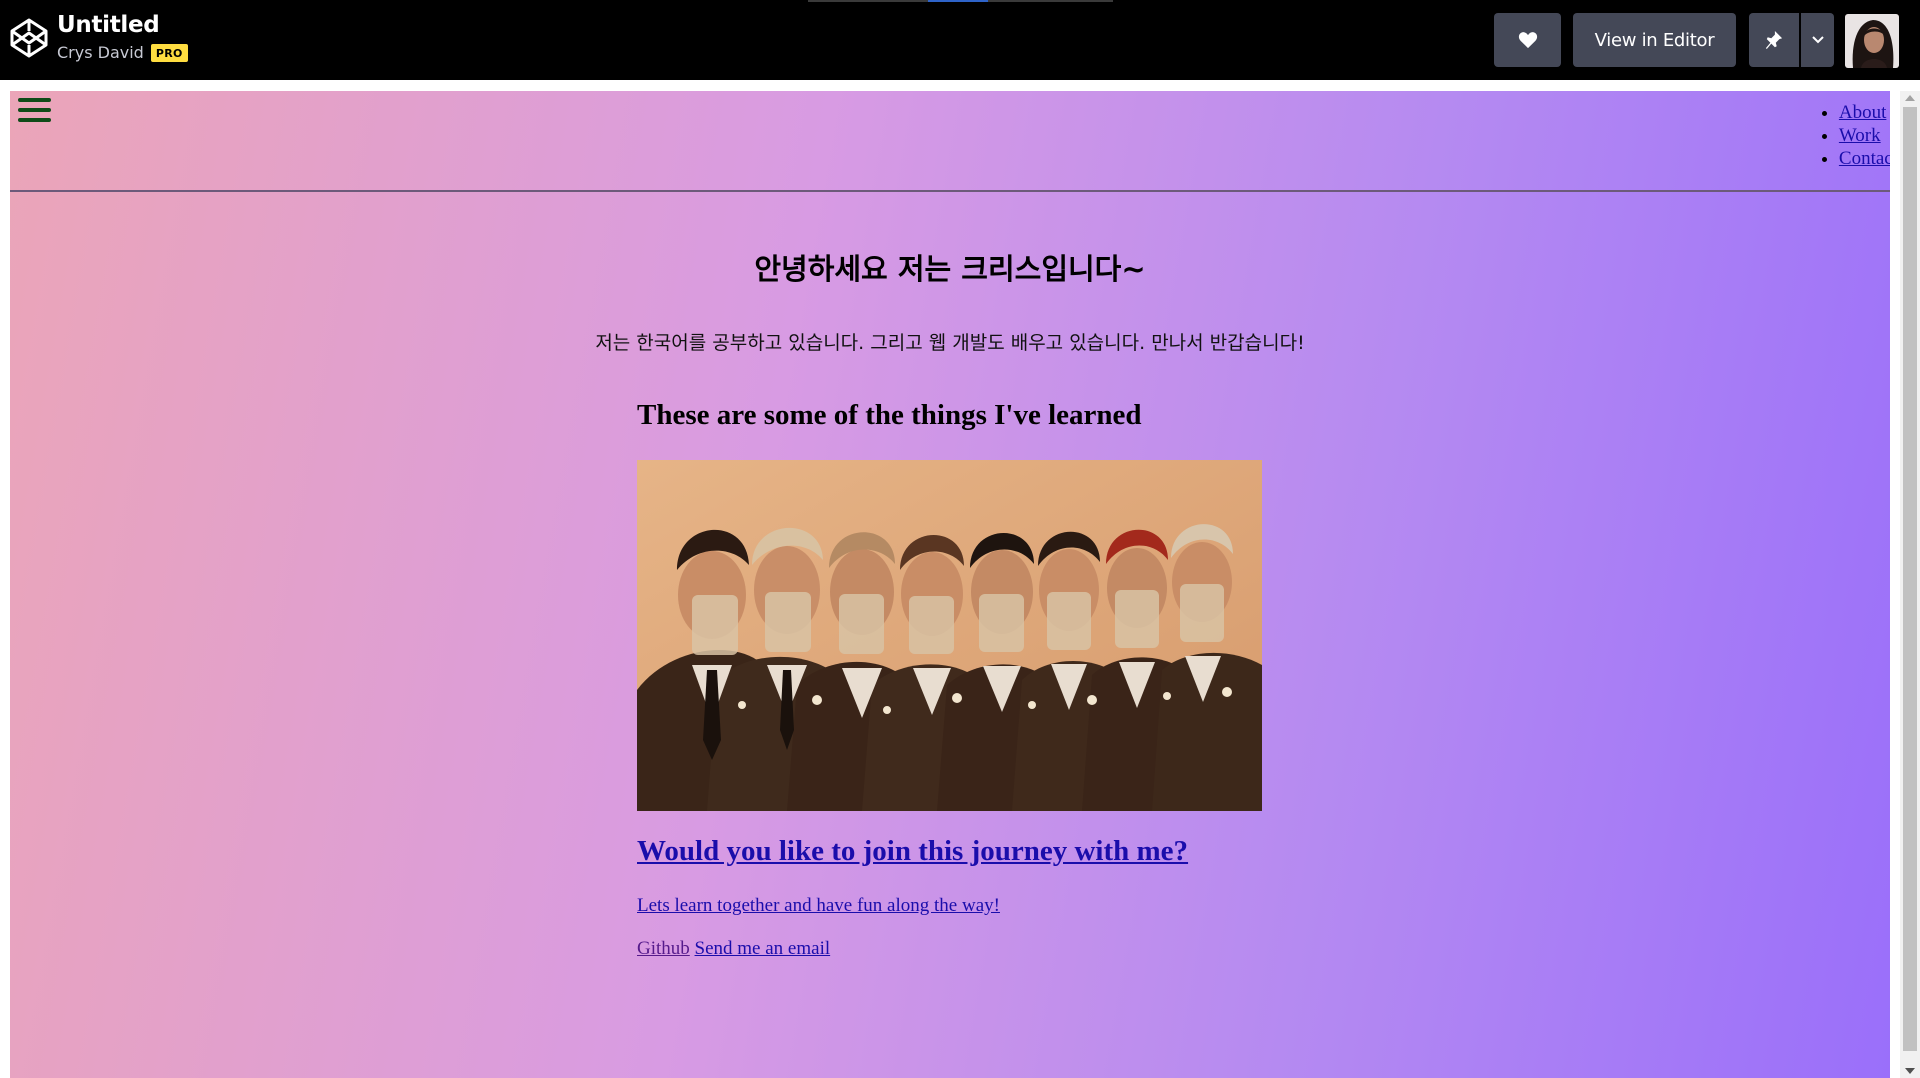 This screenshot has width=1920, height=1078. I want to click on nav-link-work: Work, so click(1860, 135).